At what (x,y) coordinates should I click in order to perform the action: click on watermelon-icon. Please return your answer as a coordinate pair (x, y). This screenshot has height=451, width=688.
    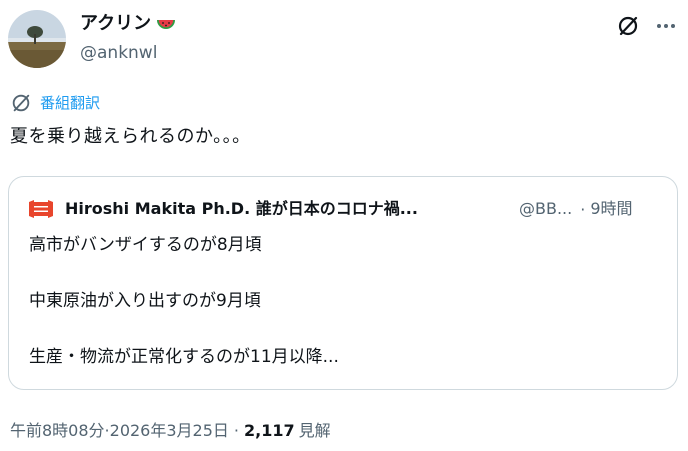
    Looking at the image, I should click on (166, 24).